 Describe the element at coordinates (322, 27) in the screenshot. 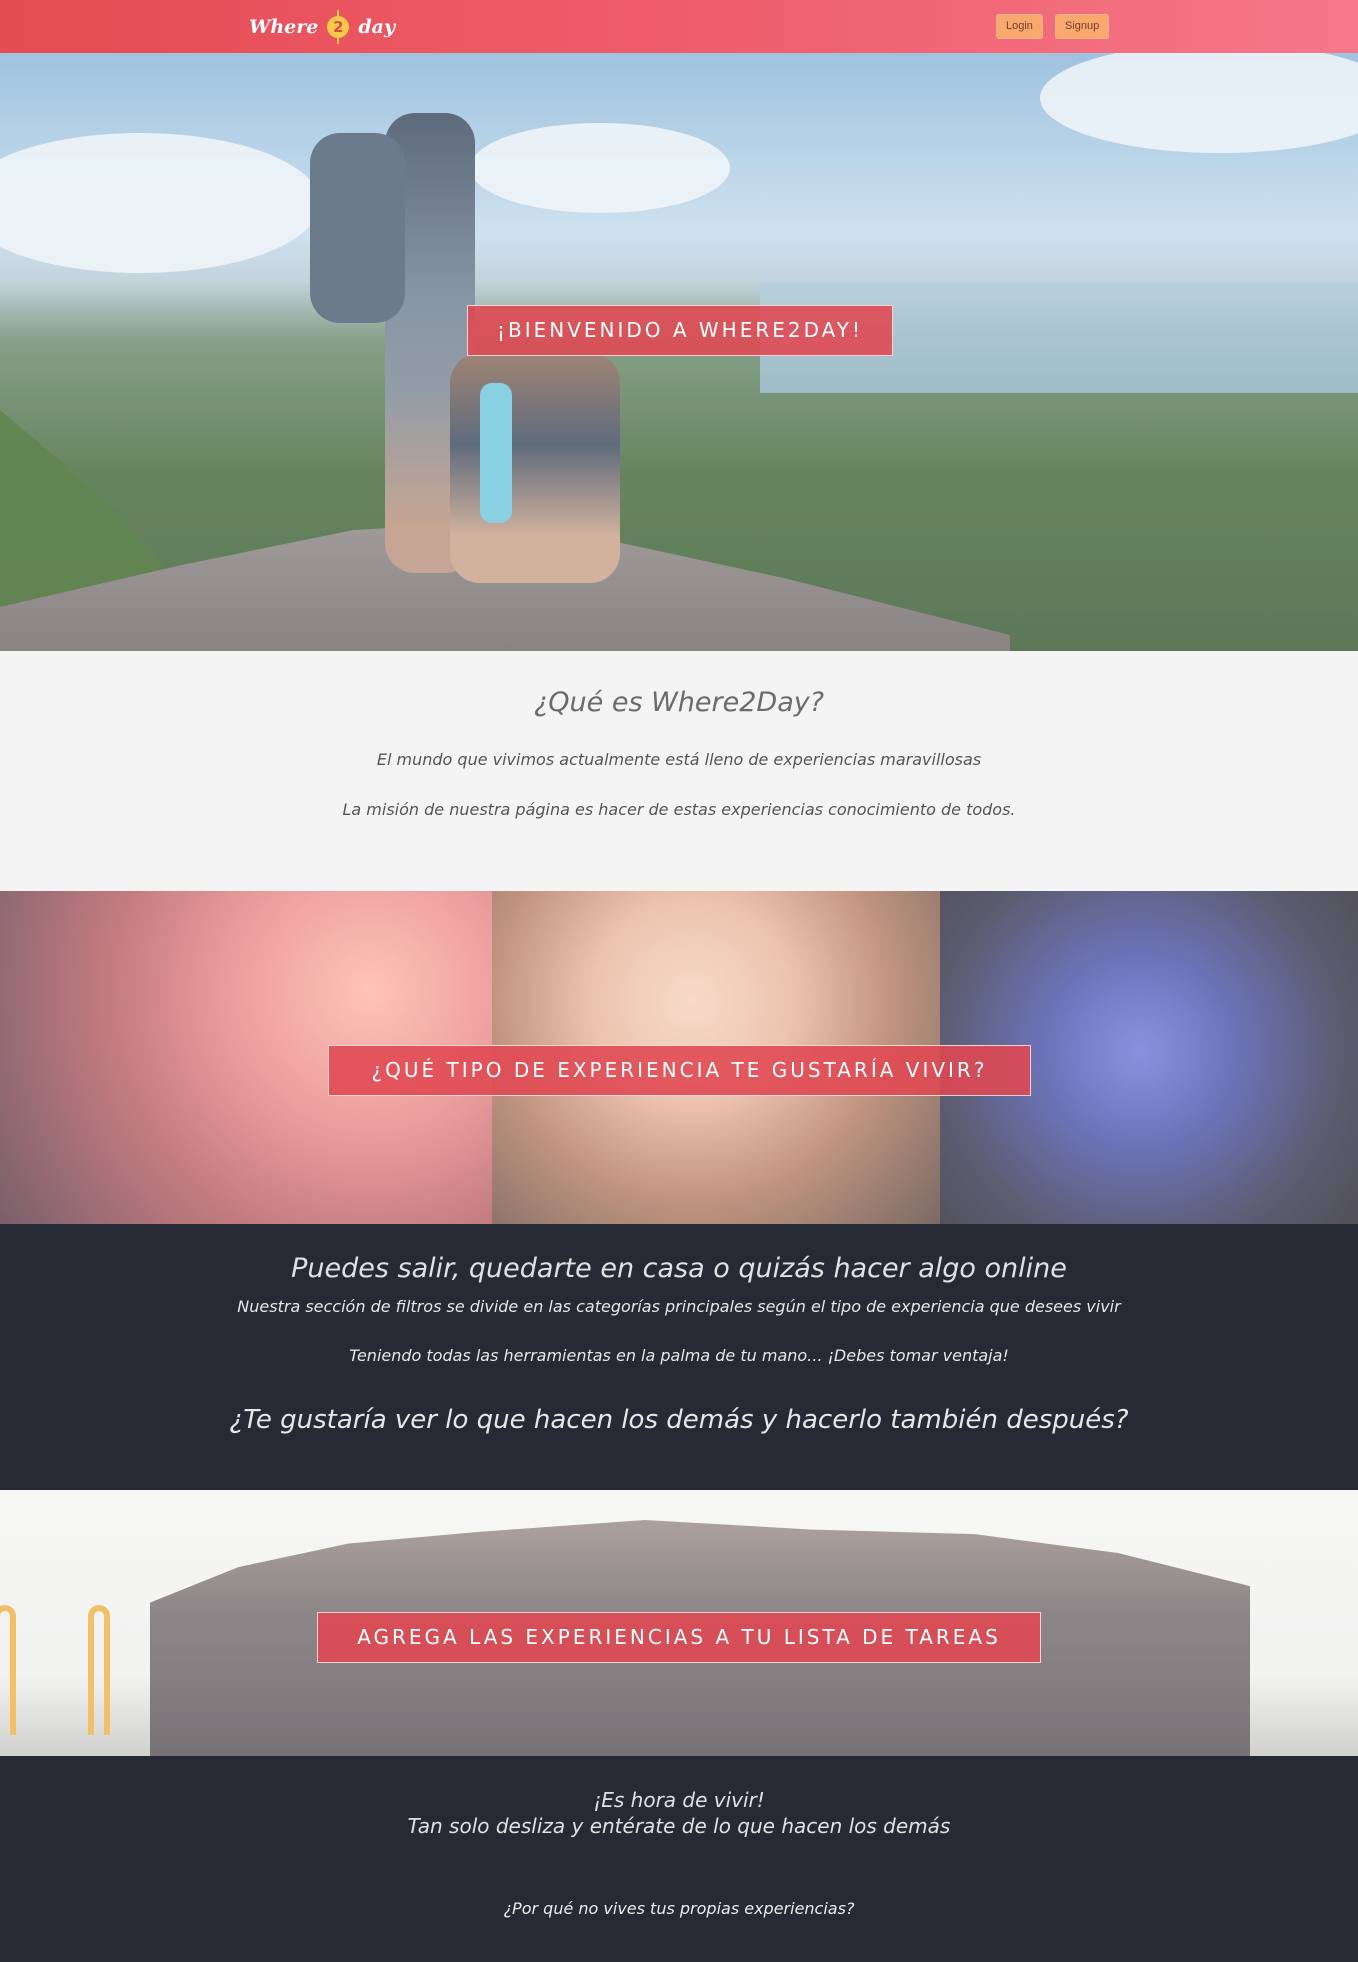

I see `logo: Where 2 day` at that location.